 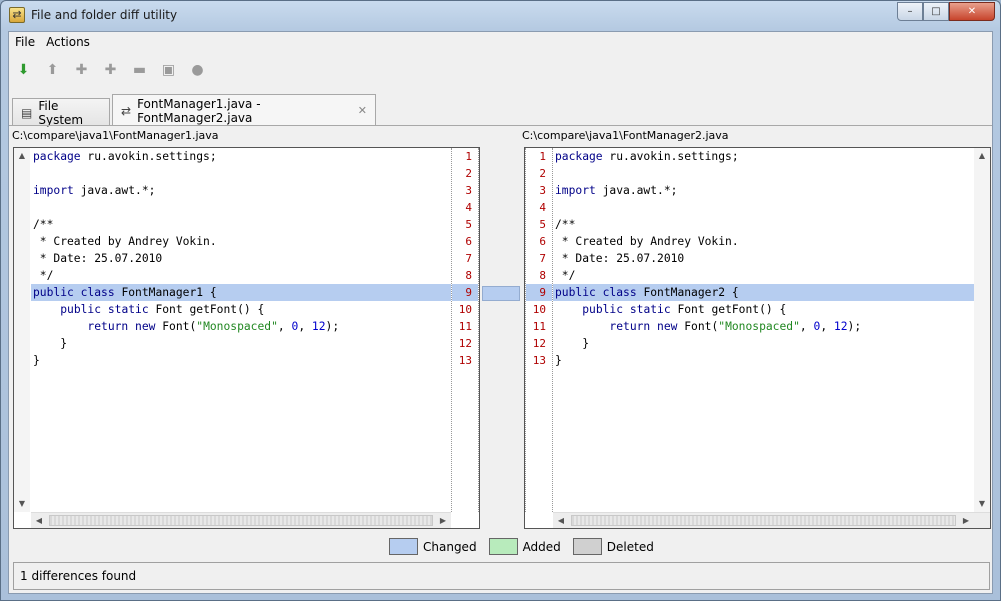 I want to click on menu-file: File, so click(x=25, y=42).